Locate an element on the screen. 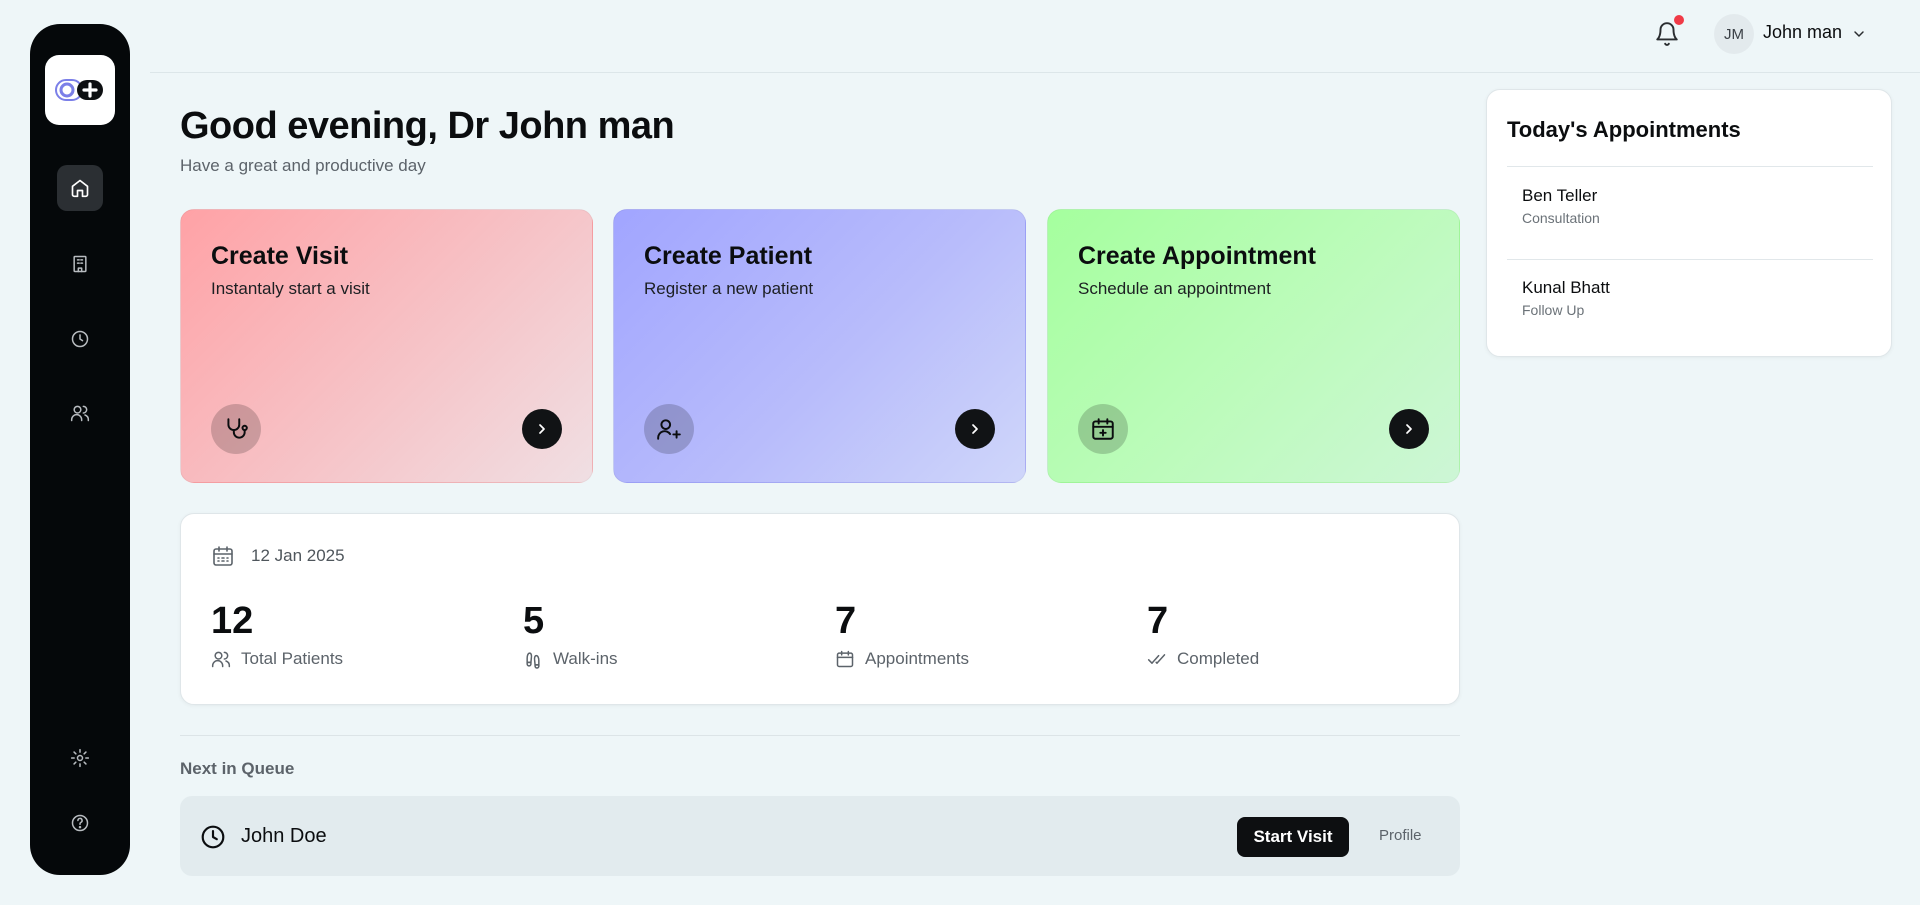 This screenshot has height=905, width=1920. stats-date: 12 Jan 2025 is located at coordinates (298, 555).